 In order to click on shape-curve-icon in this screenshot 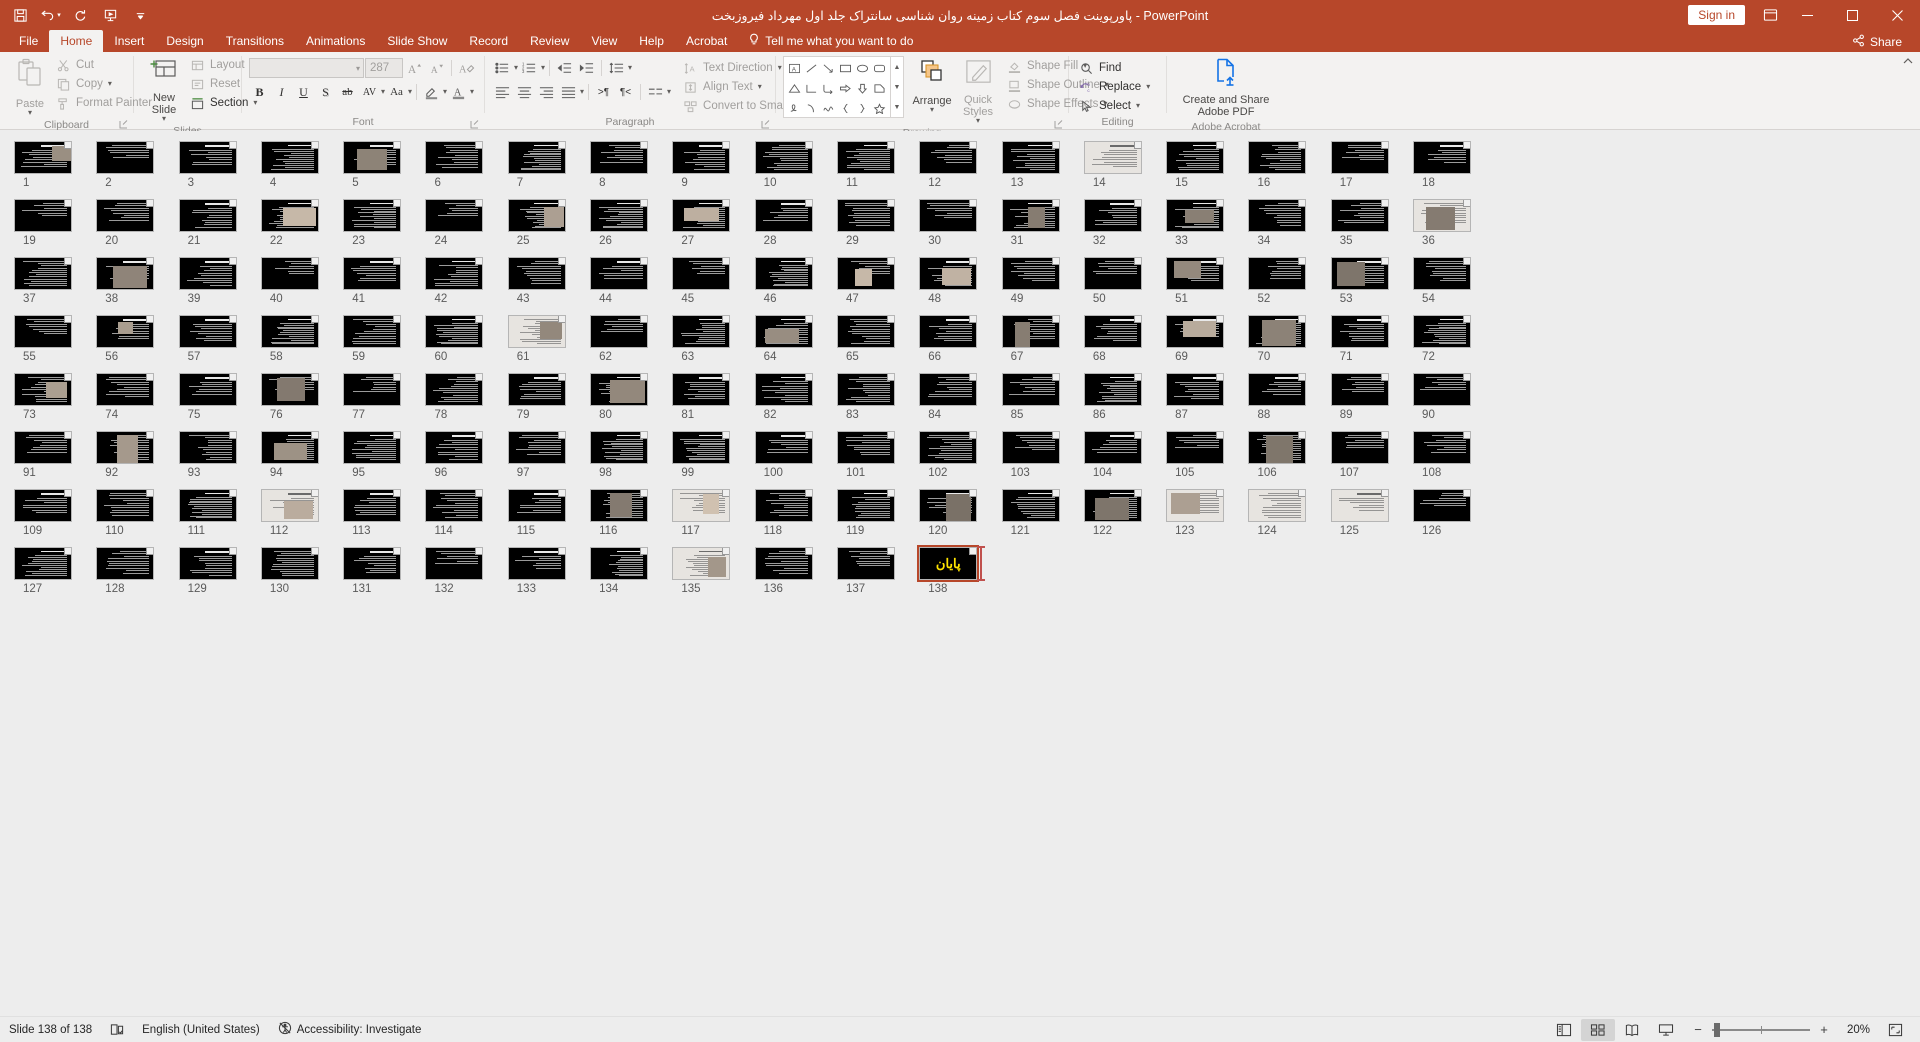, I will do `click(828, 108)`.